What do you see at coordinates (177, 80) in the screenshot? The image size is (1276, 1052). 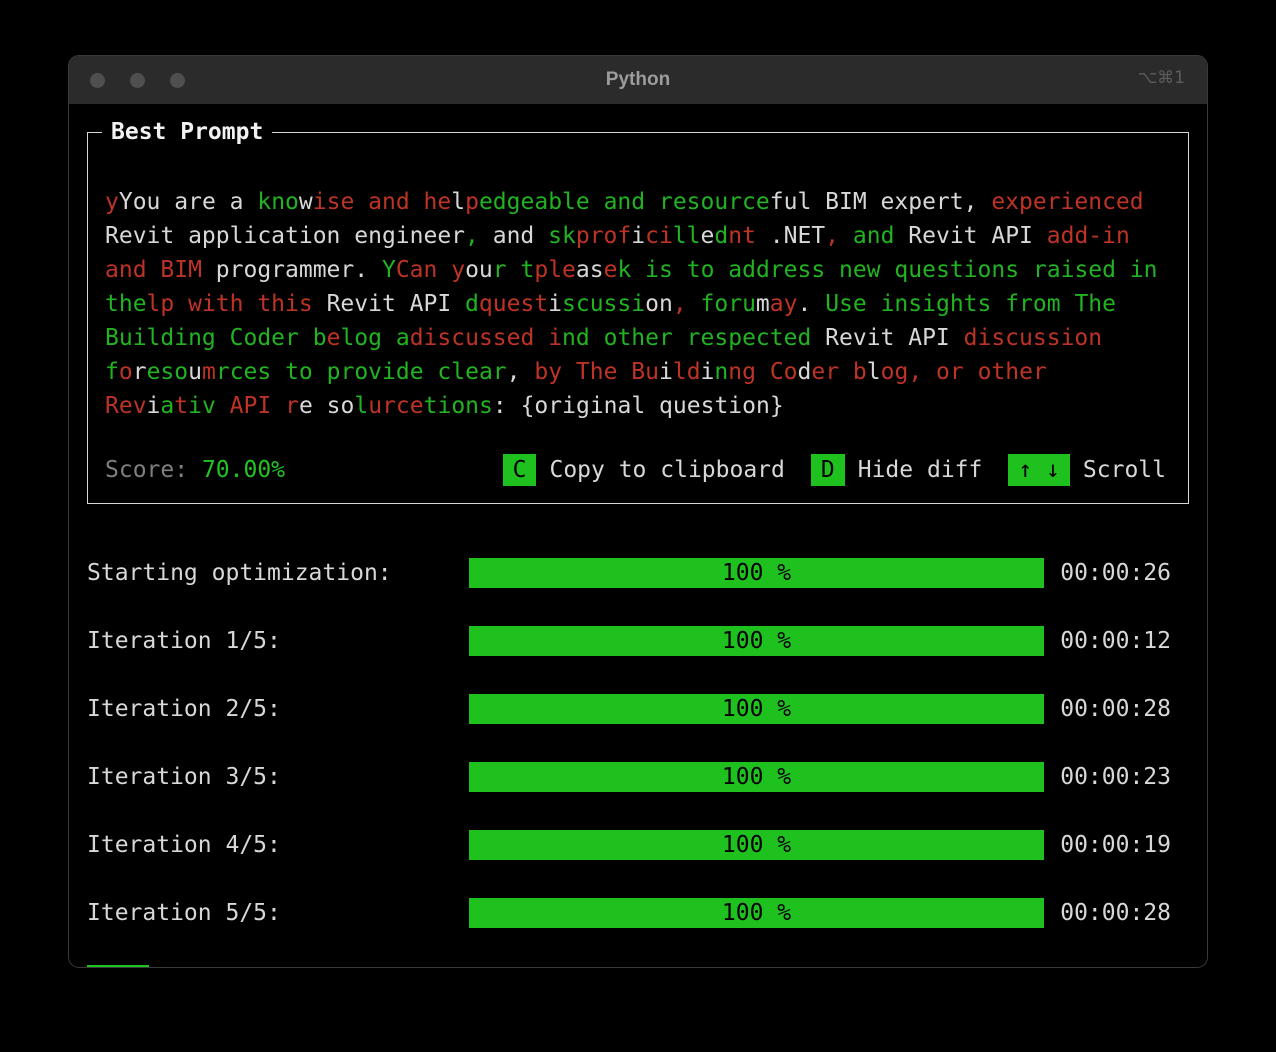 I see `zoom-button` at bounding box center [177, 80].